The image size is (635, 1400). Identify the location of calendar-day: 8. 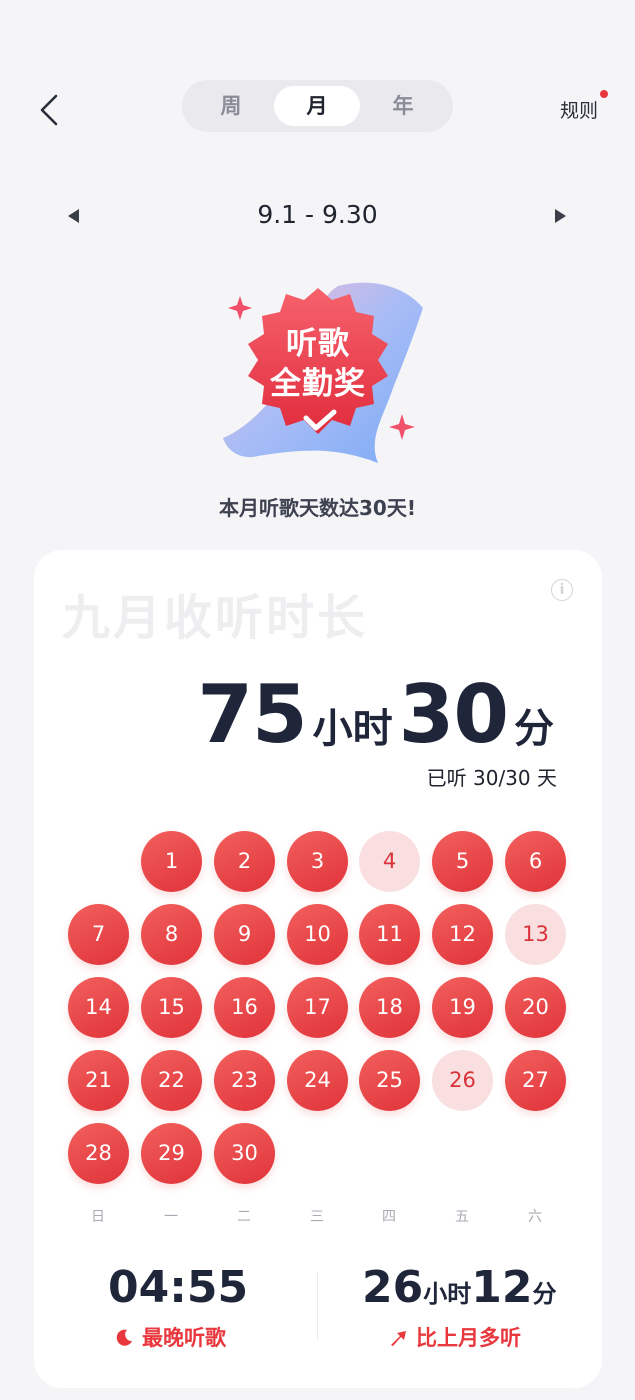
(171, 934).